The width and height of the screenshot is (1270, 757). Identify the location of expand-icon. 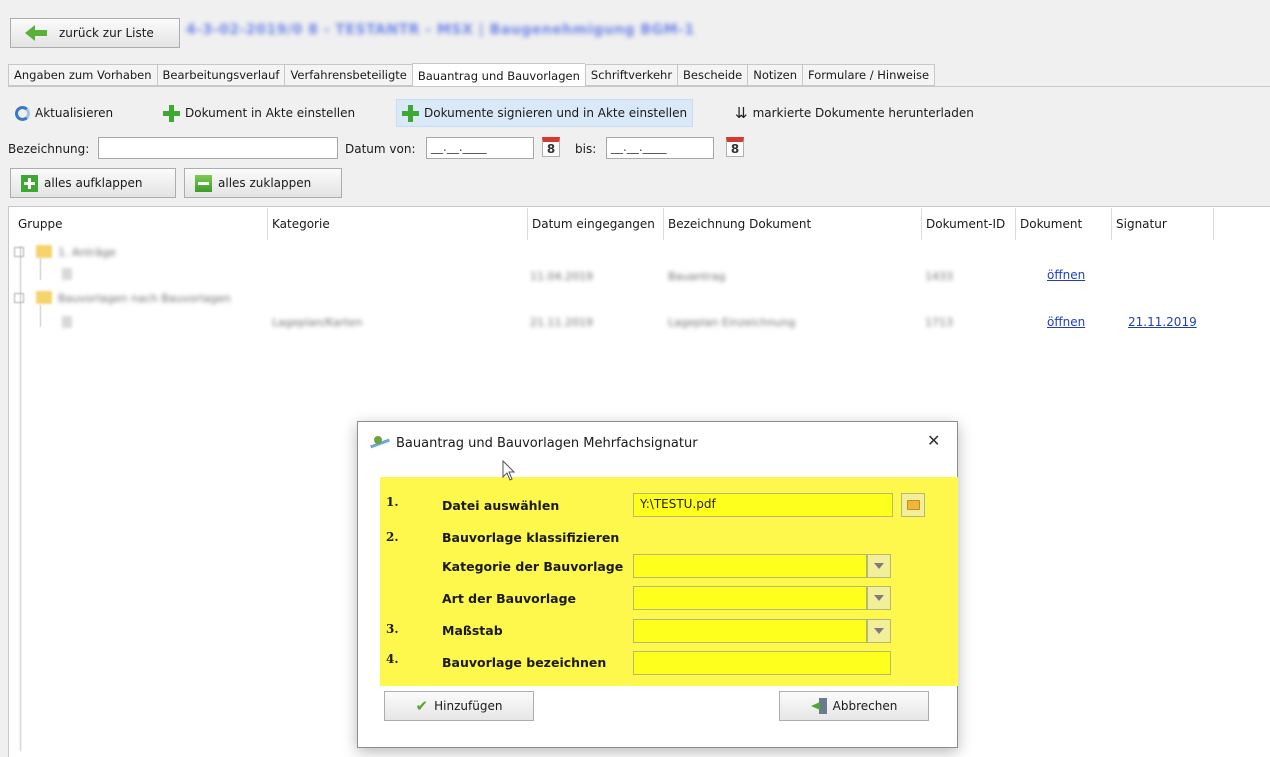
(29, 183).